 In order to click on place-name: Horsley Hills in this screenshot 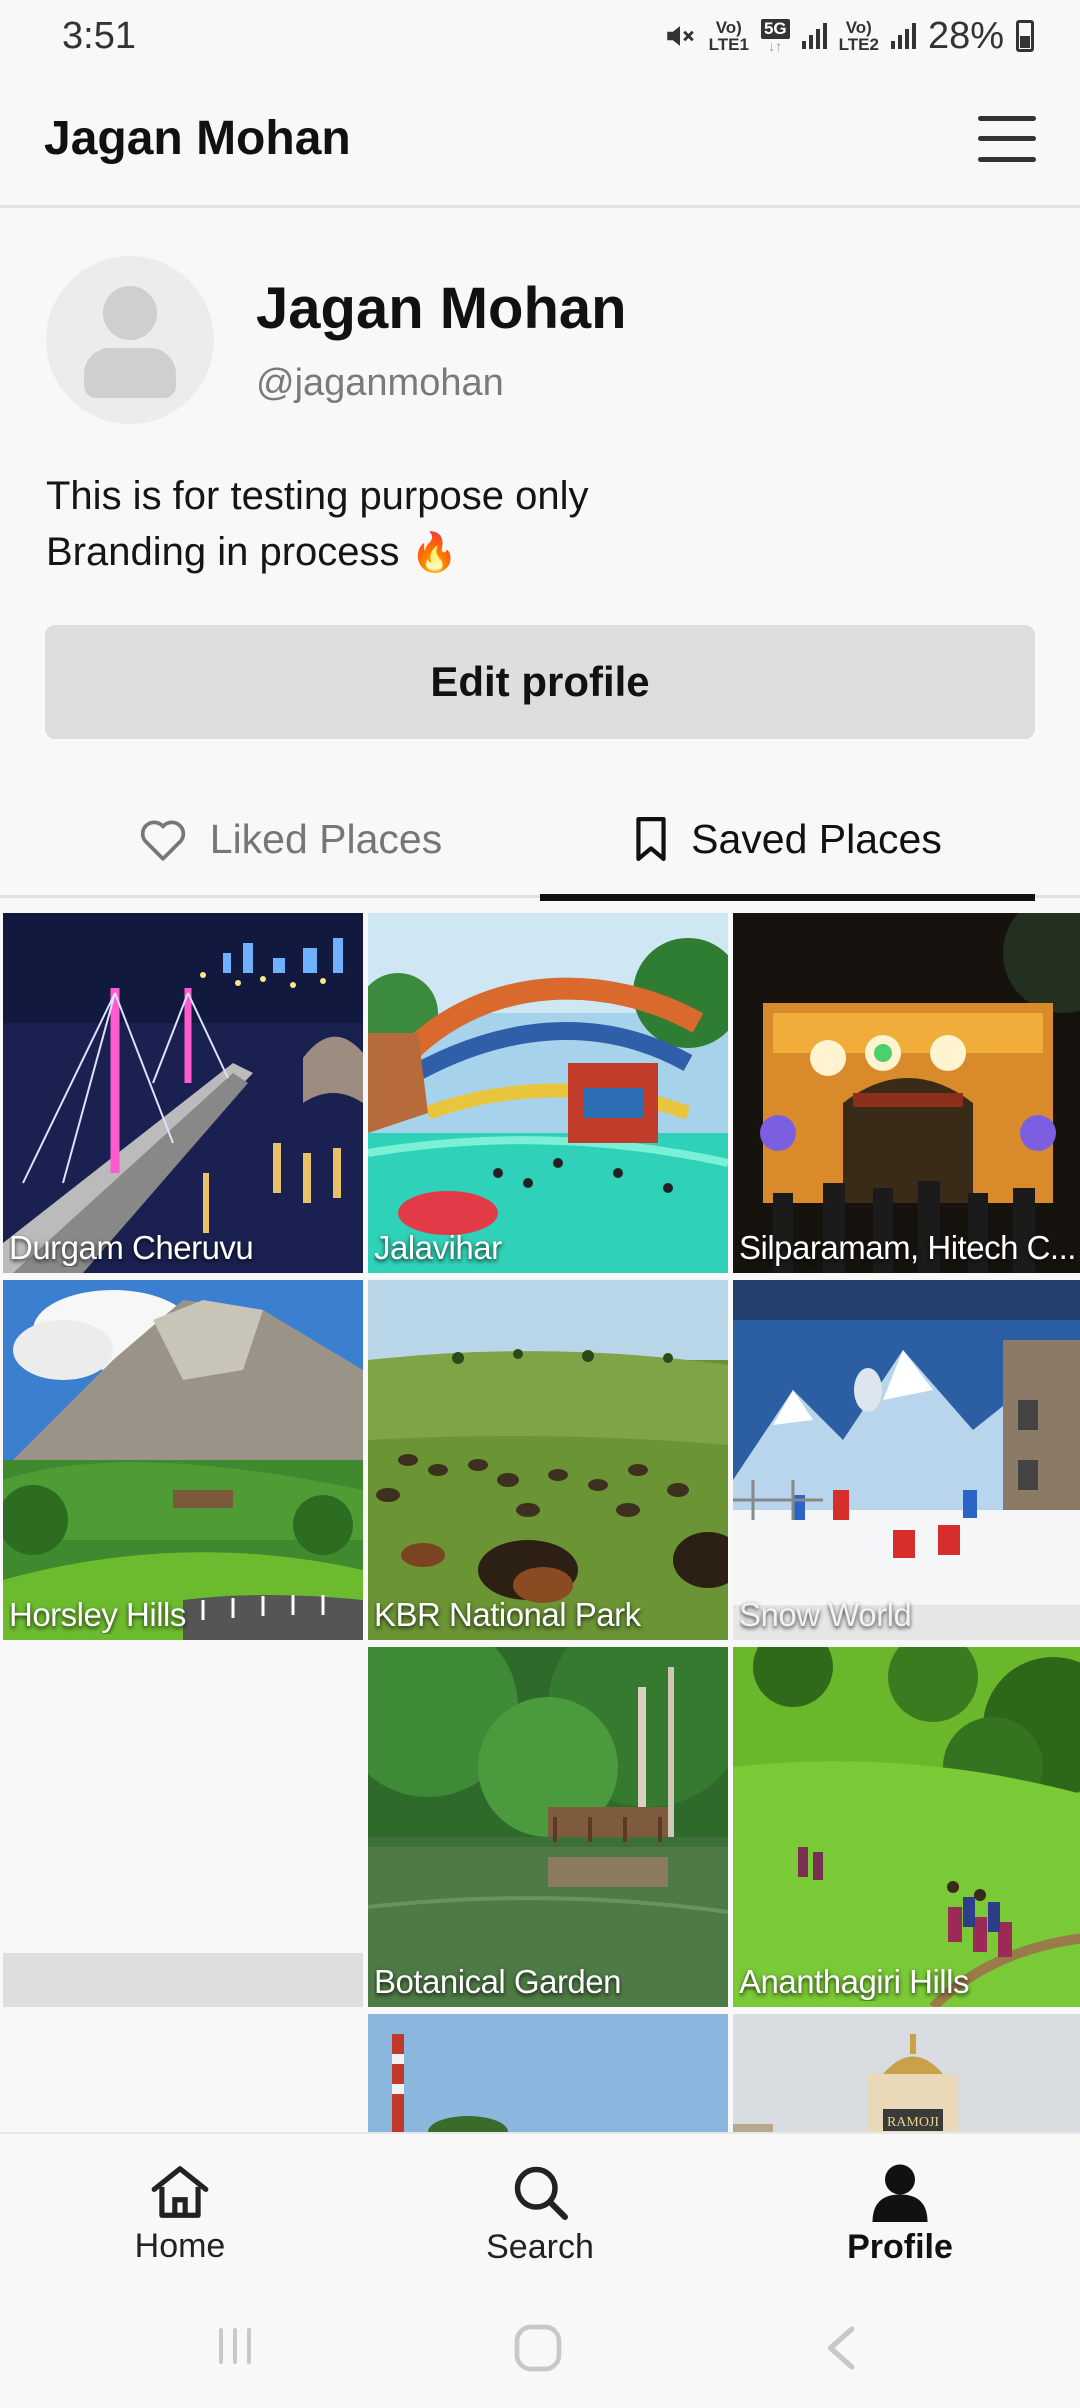, I will do `click(97, 1614)`.